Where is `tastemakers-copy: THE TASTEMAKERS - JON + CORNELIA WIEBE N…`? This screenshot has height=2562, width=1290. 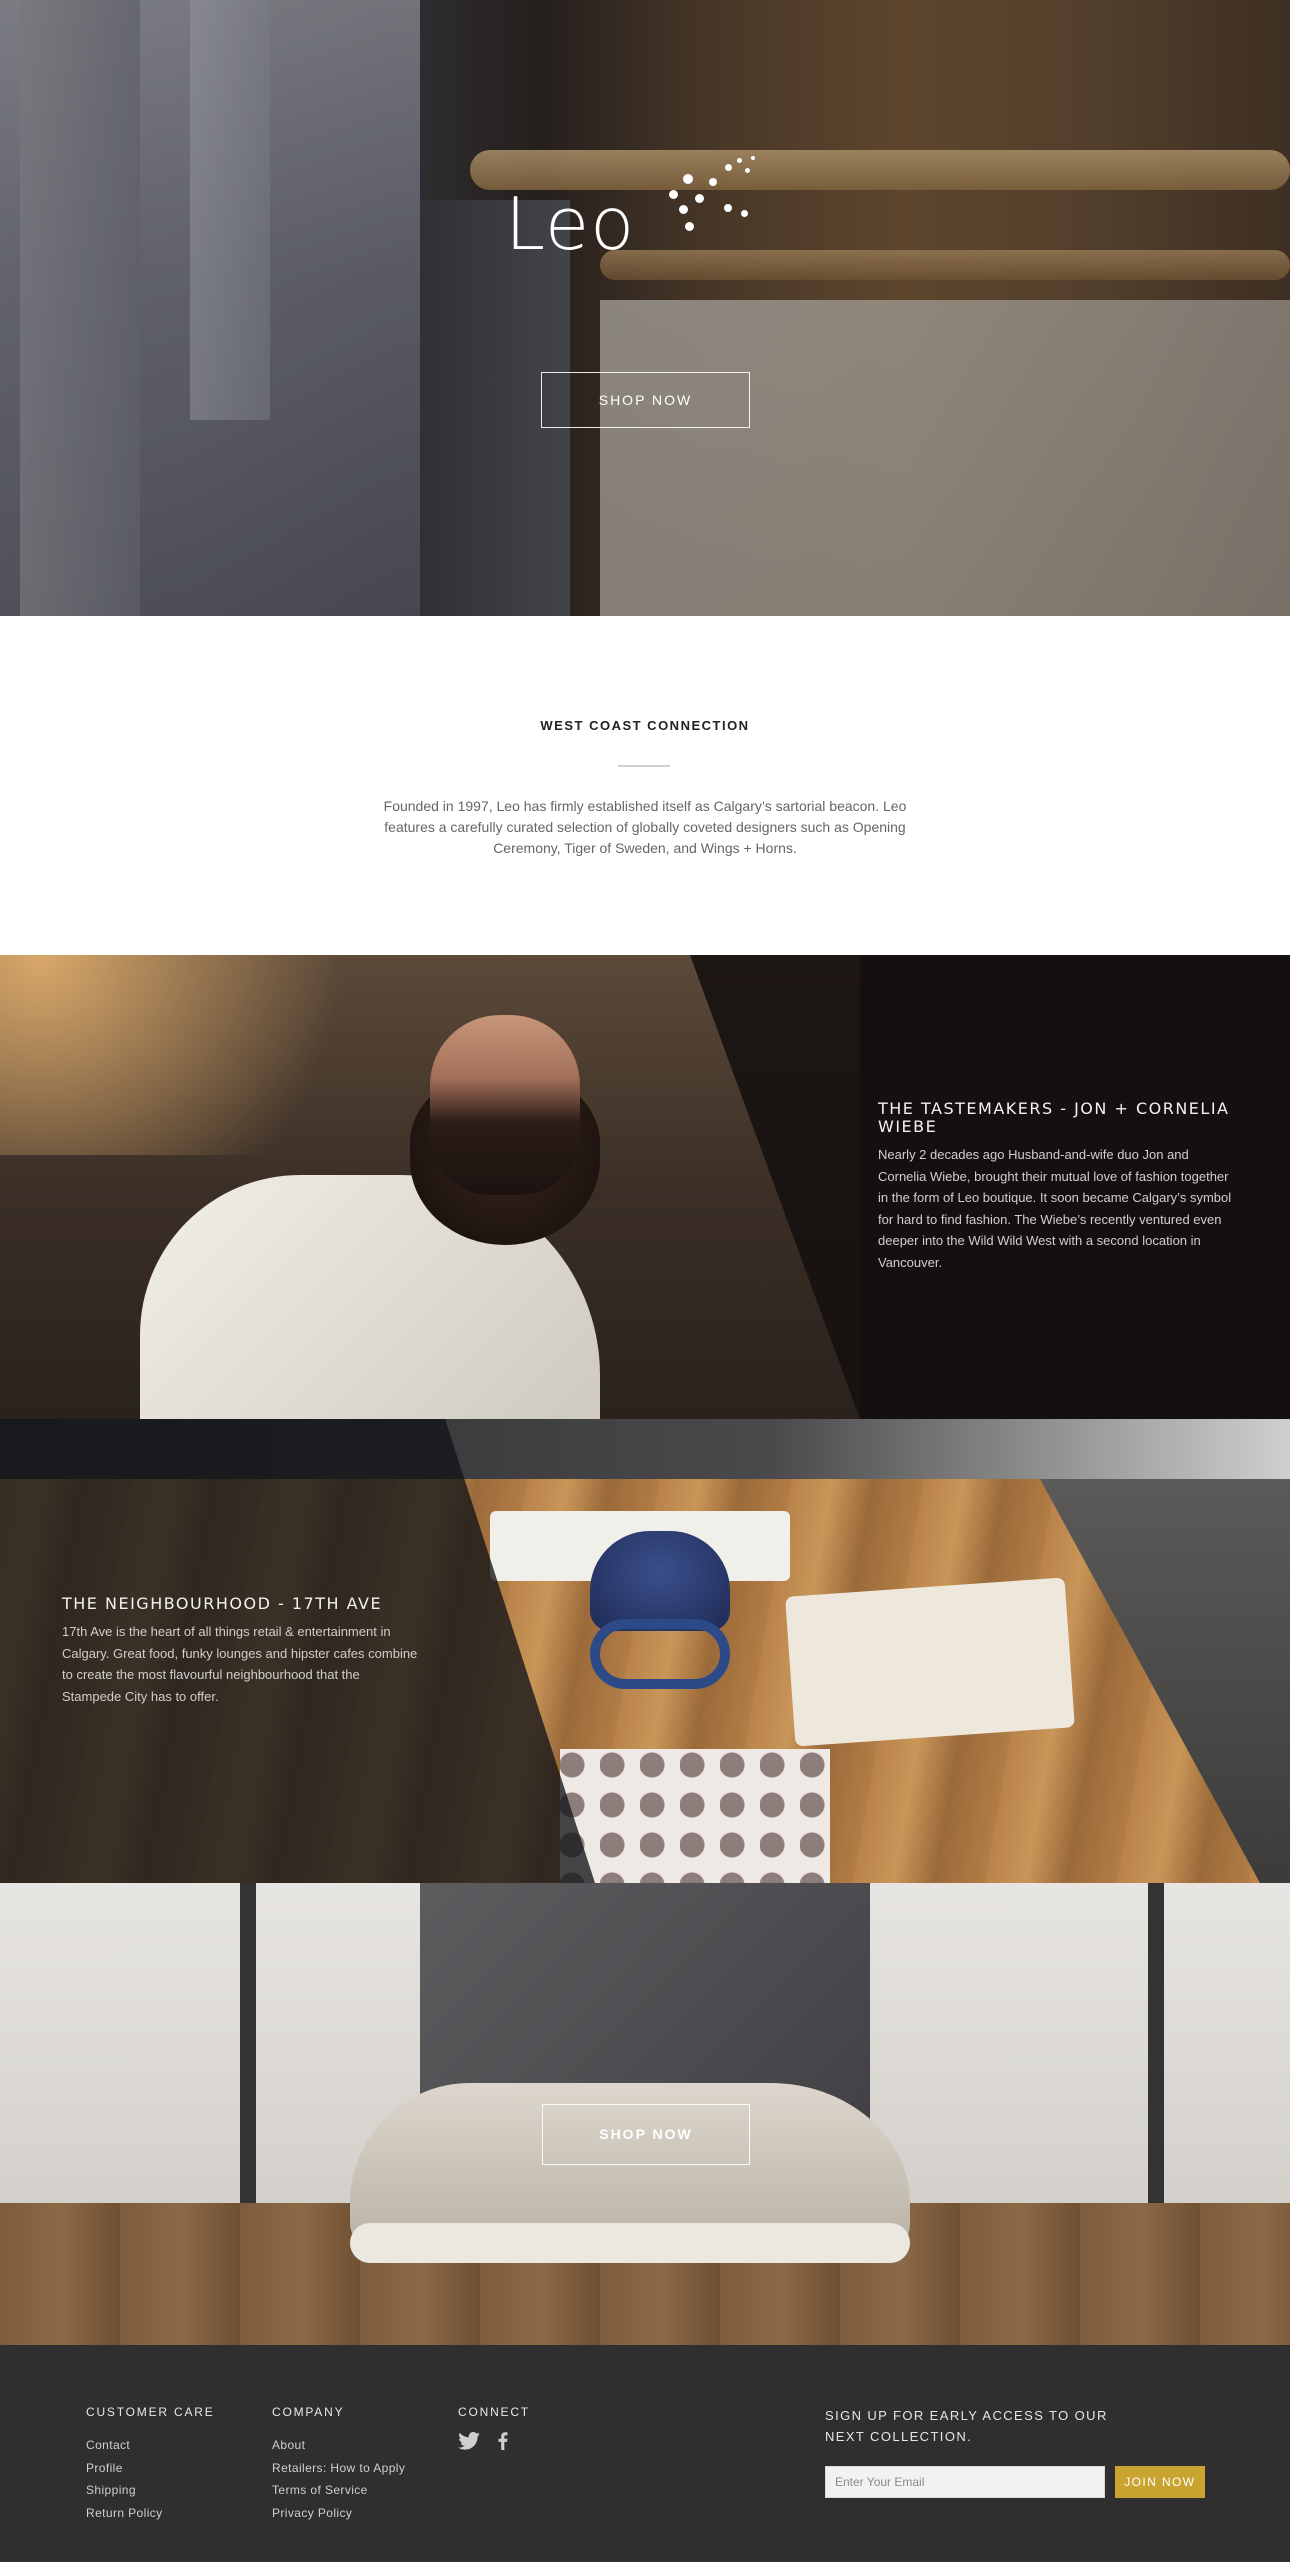
tastemakers-copy: THE TASTEMAKERS - JON + CORNELIA WIEBE N… is located at coordinates (1055, 1186).